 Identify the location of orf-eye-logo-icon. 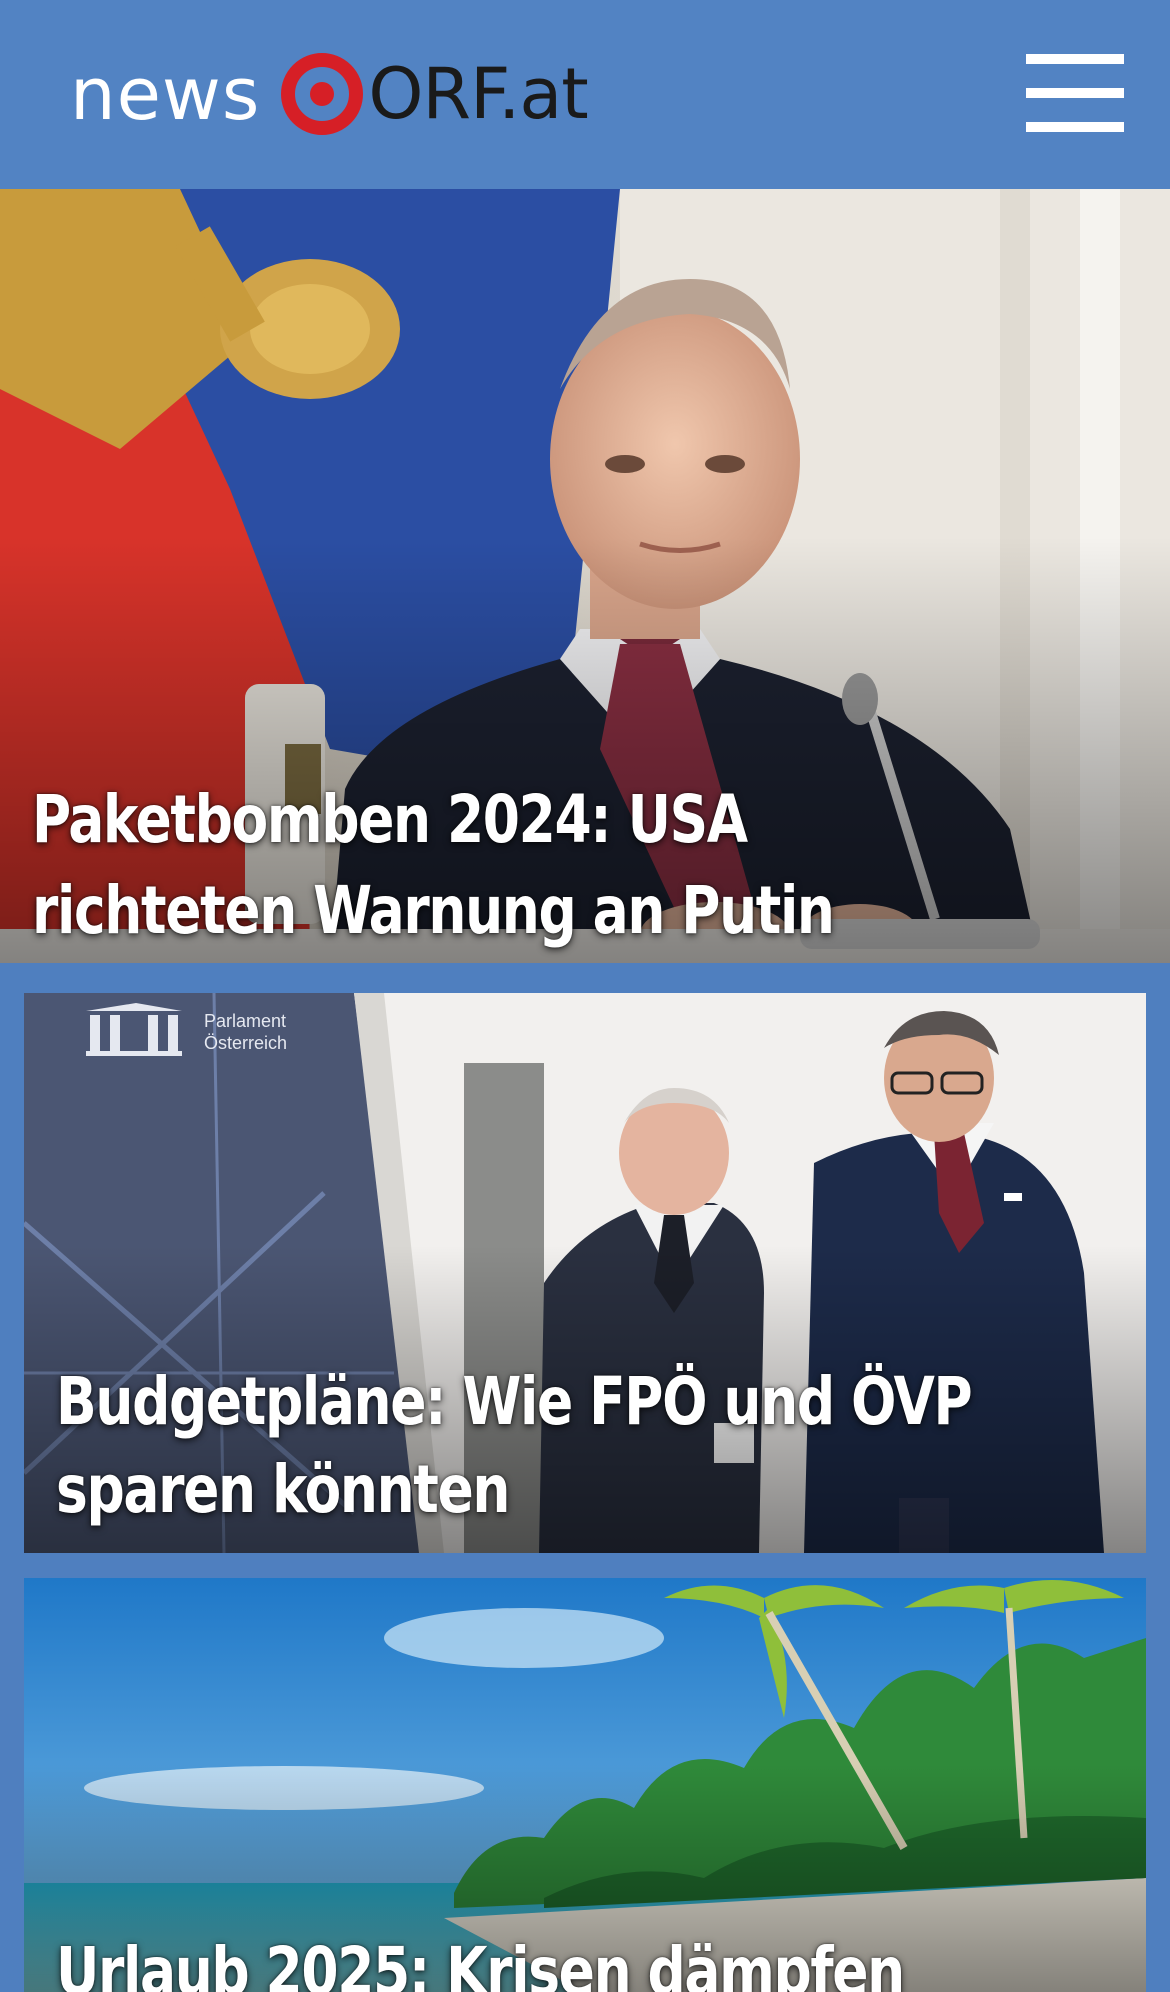
(322, 94).